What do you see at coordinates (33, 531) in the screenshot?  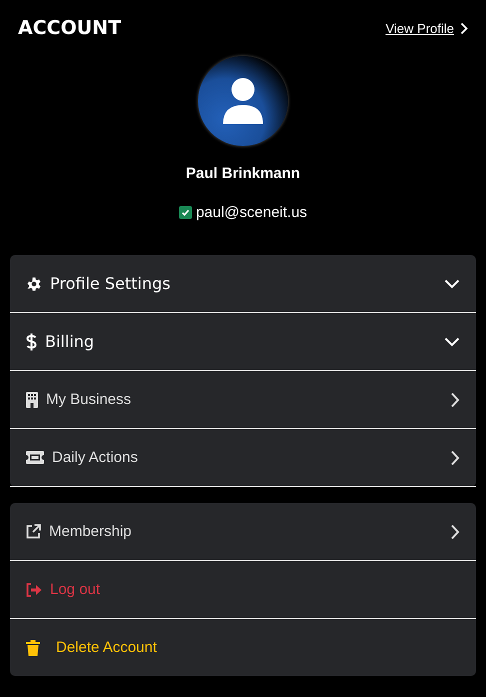 I see `external-link-icon` at bounding box center [33, 531].